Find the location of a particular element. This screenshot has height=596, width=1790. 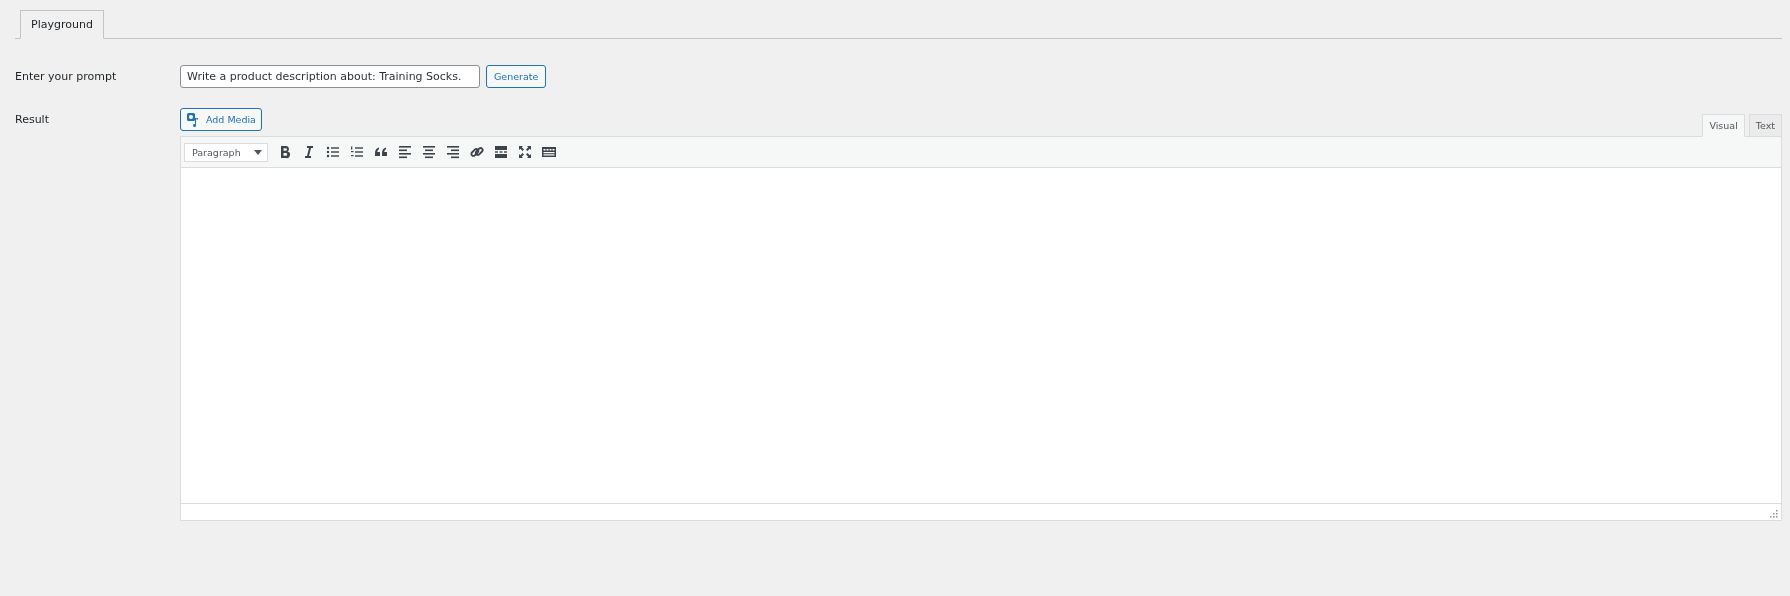

editor-tab: Visual is located at coordinates (1723, 125).